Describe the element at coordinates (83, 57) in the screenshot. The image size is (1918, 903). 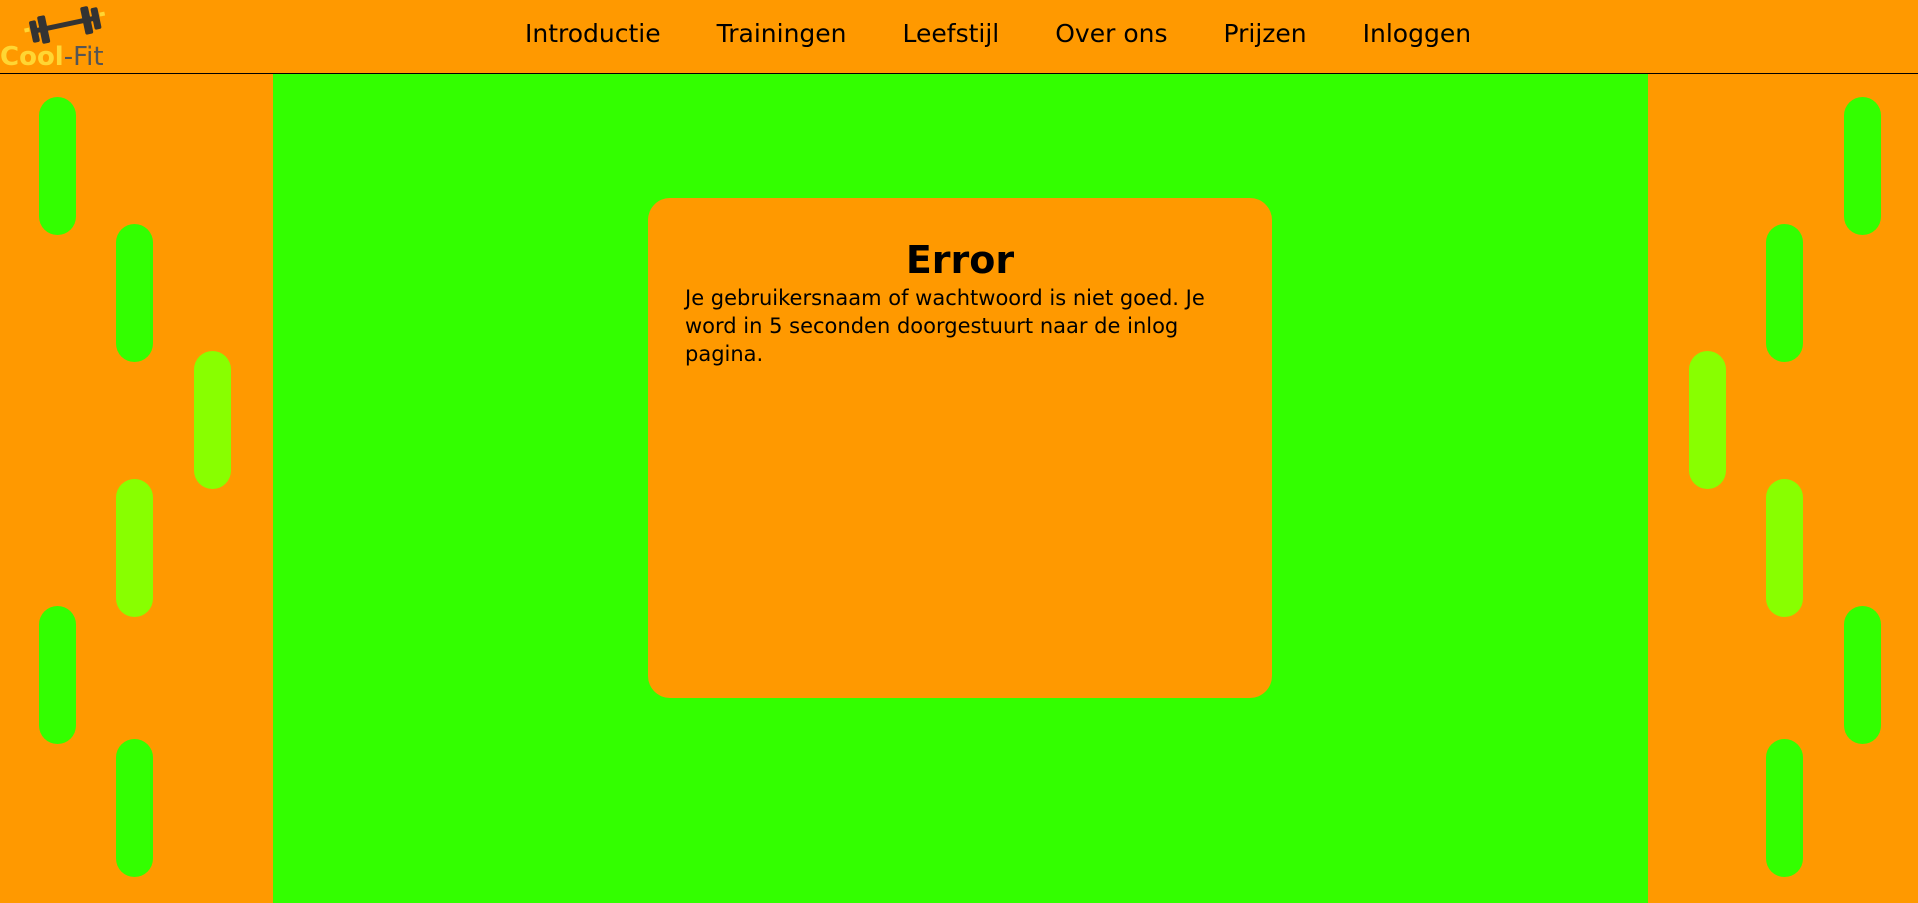
I see `logo-text-fit: -Fit` at that location.